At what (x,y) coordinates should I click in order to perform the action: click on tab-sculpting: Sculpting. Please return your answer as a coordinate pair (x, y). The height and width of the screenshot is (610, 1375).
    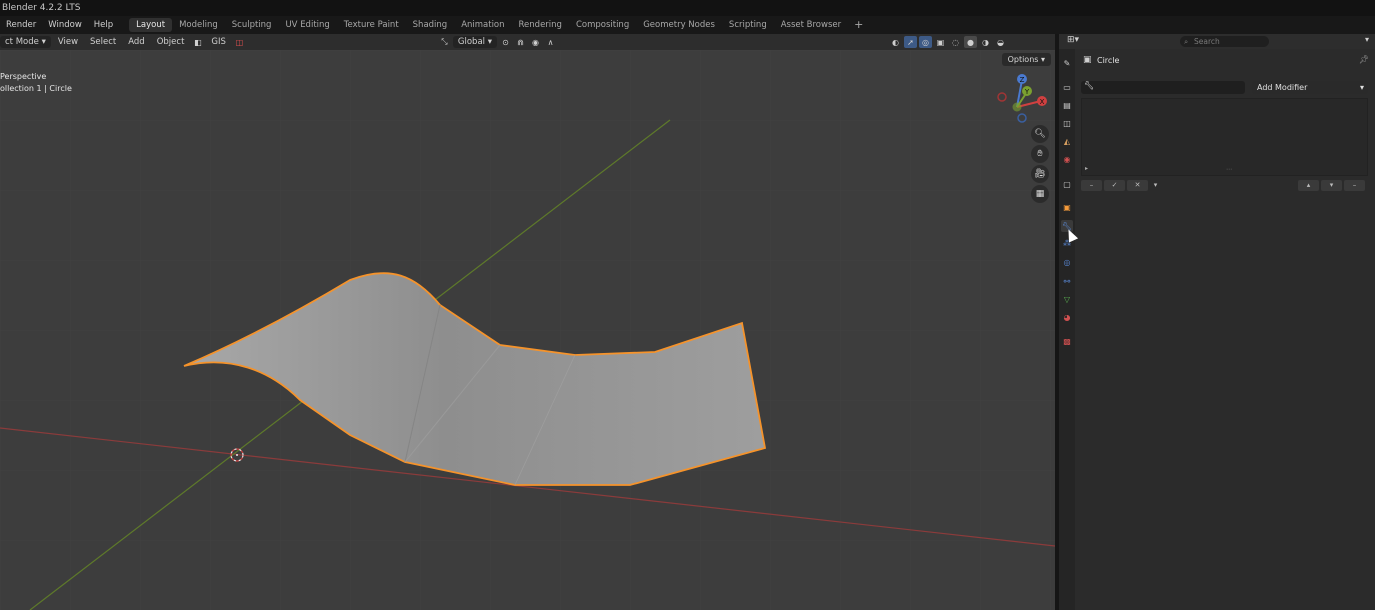
    Looking at the image, I should click on (252, 25).